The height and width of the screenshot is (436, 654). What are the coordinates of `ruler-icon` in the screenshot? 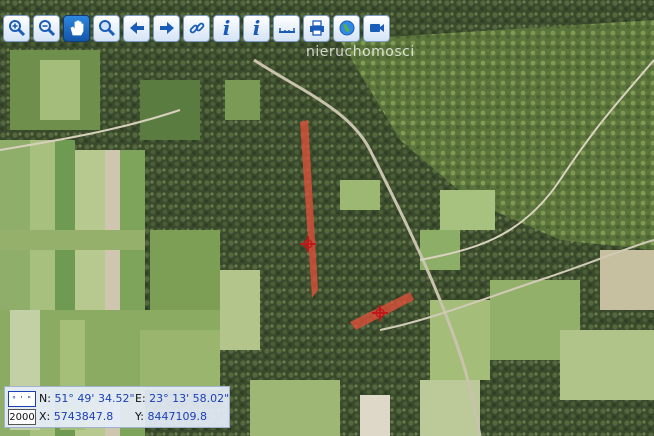 It's located at (286, 30).